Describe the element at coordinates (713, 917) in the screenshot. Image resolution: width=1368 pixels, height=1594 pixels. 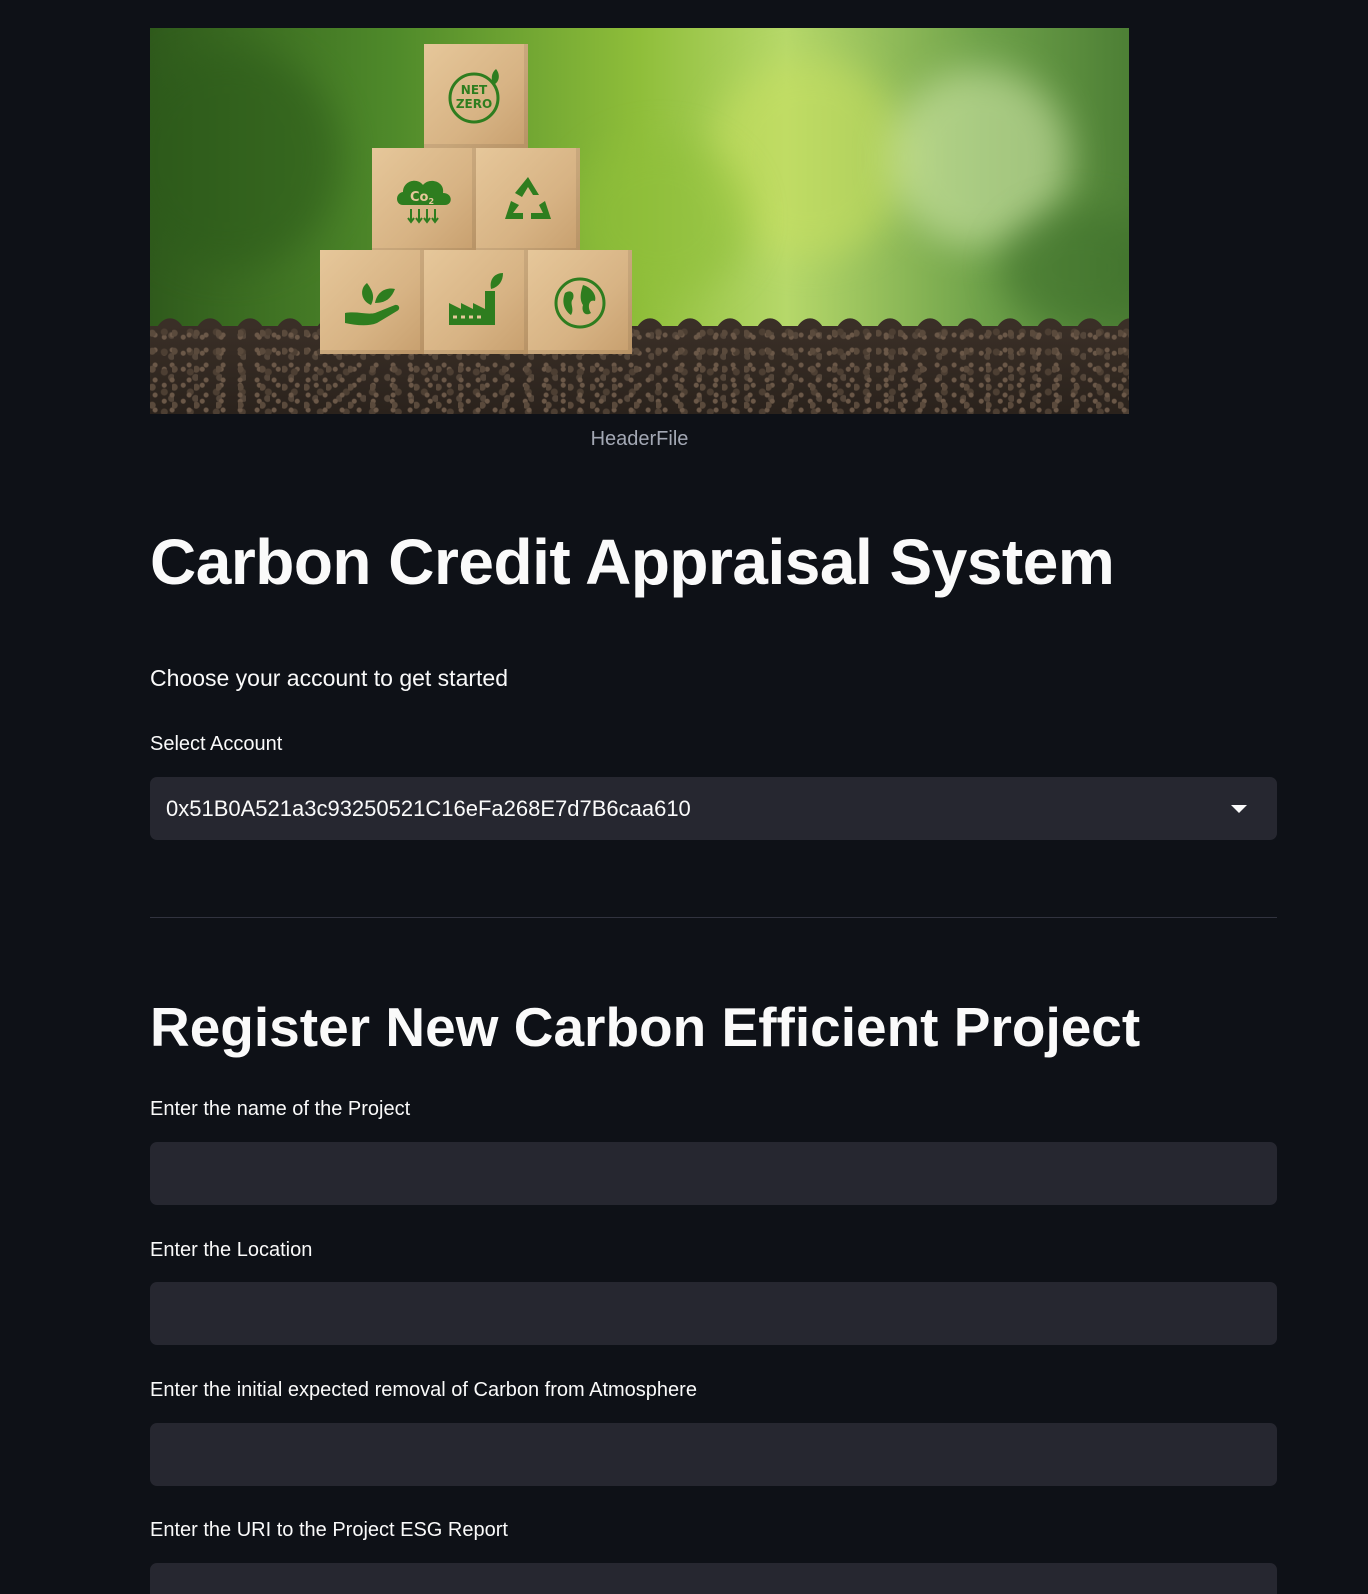
I see `section-divider` at that location.